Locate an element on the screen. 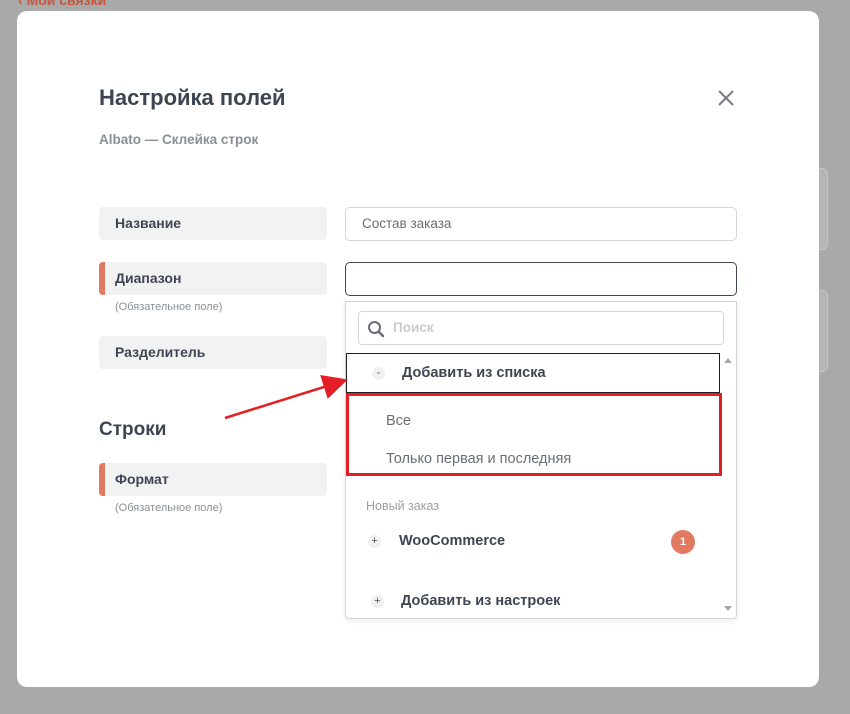 This screenshot has height=714, width=850. item-label: WooCommerce is located at coordinates (452, 541).